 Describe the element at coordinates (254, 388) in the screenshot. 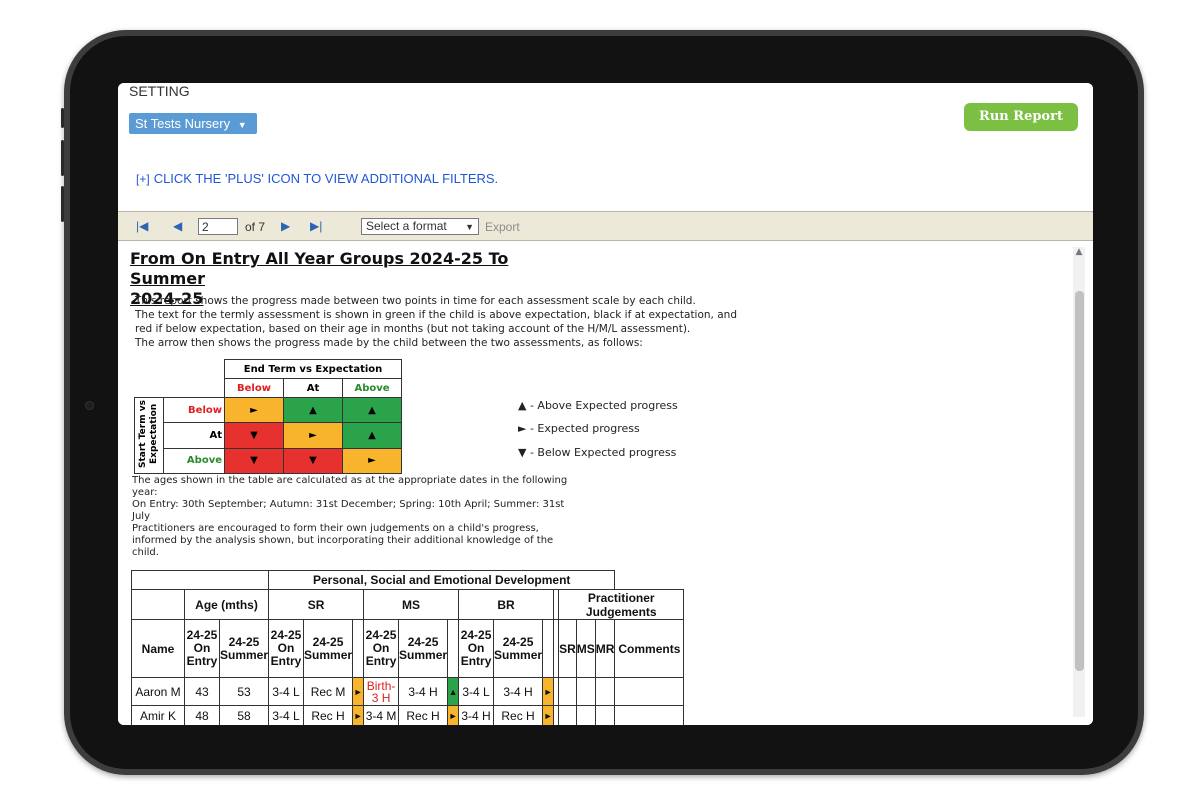

I see `col-below: Below` at that location.